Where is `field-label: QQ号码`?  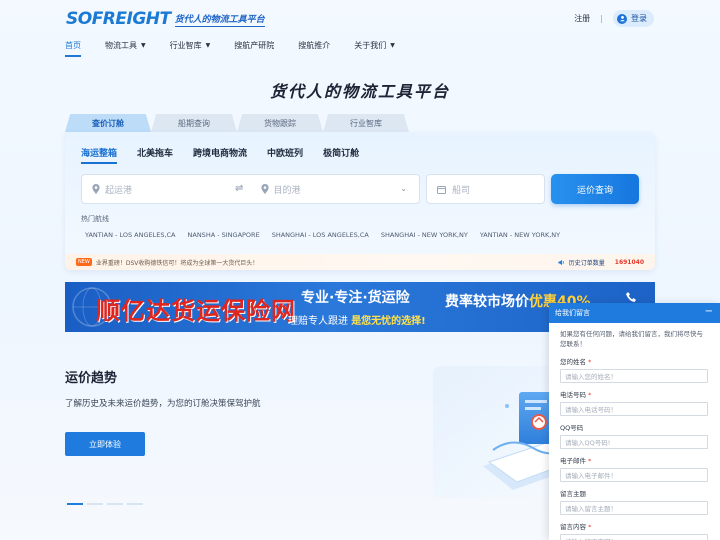
field-label: QQ号码 is located at coordinates (634, 427).